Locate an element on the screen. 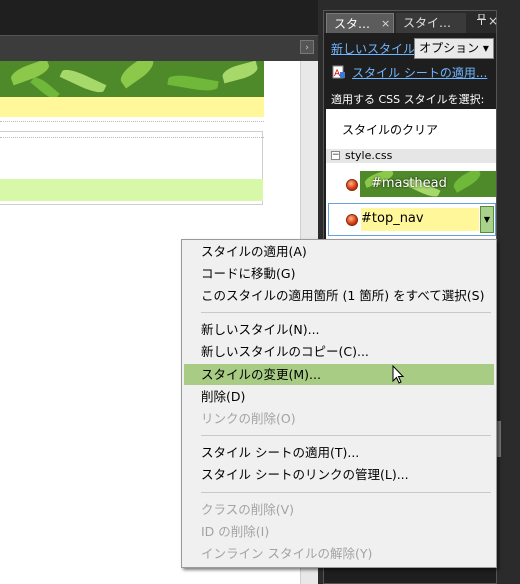 Image resolution: width=520 pixels, height=584 pixels. stylesheet-label: style.css is located at coordinates (369, 155).